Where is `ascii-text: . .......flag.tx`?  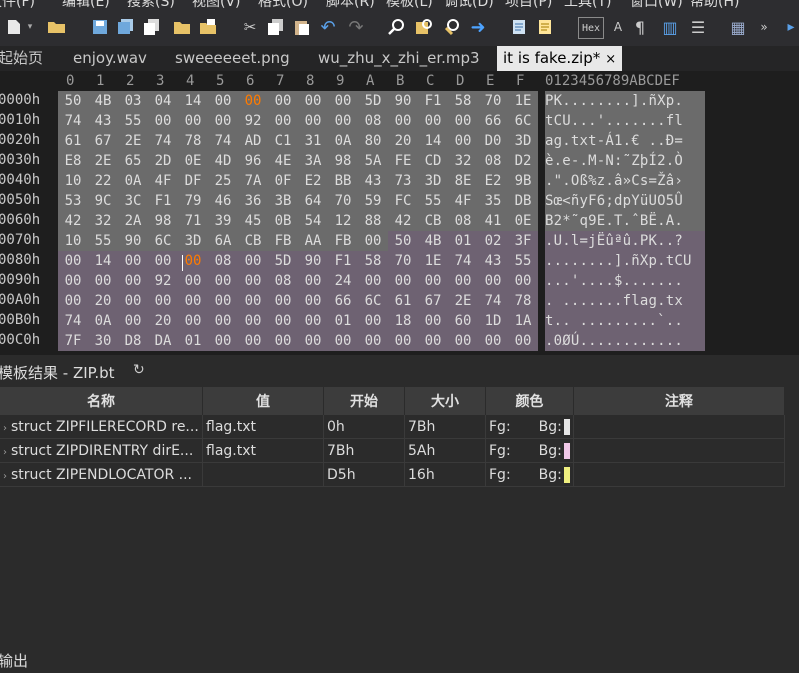 ascii-text: . .......flag.tx is located at coordinates (625, 301).